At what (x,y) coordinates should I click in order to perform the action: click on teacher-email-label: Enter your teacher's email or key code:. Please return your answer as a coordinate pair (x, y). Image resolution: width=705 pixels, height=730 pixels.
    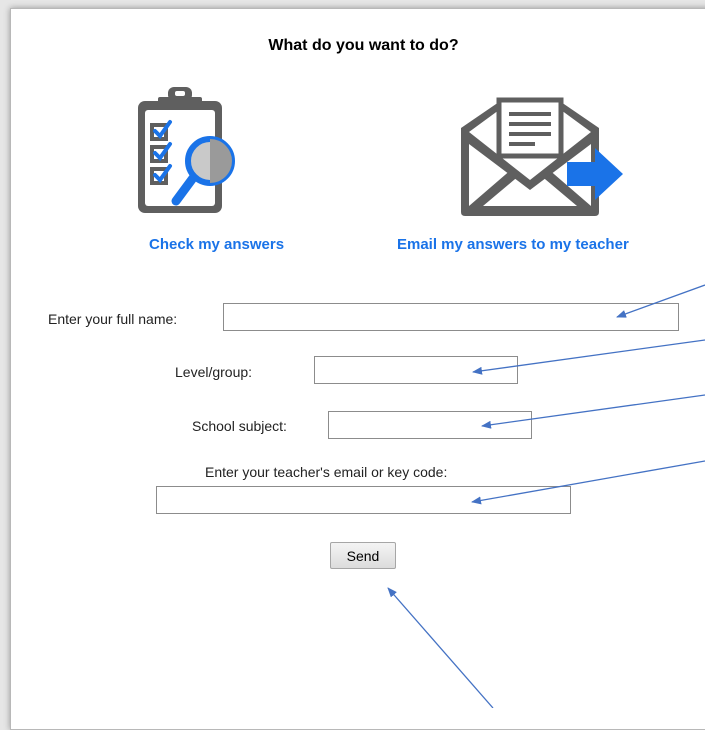
    Looking at the image, I should click on (326, 472).